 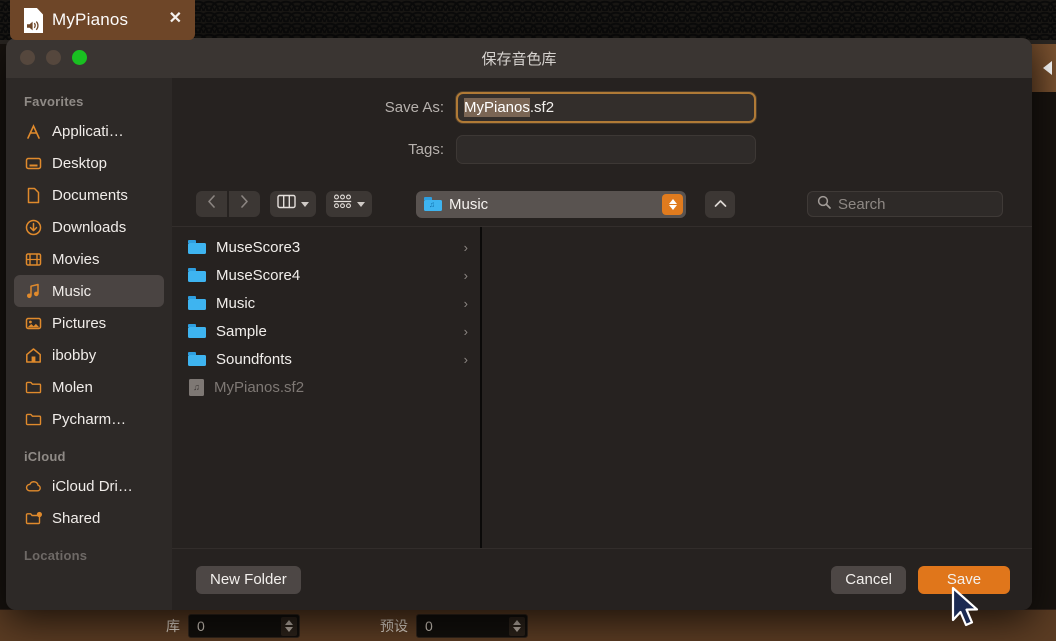 What do you see at coordinates (196, 387) in the screenshot?
I see `soundfont-file-icon: ♫` at bounding box center [196, 387].